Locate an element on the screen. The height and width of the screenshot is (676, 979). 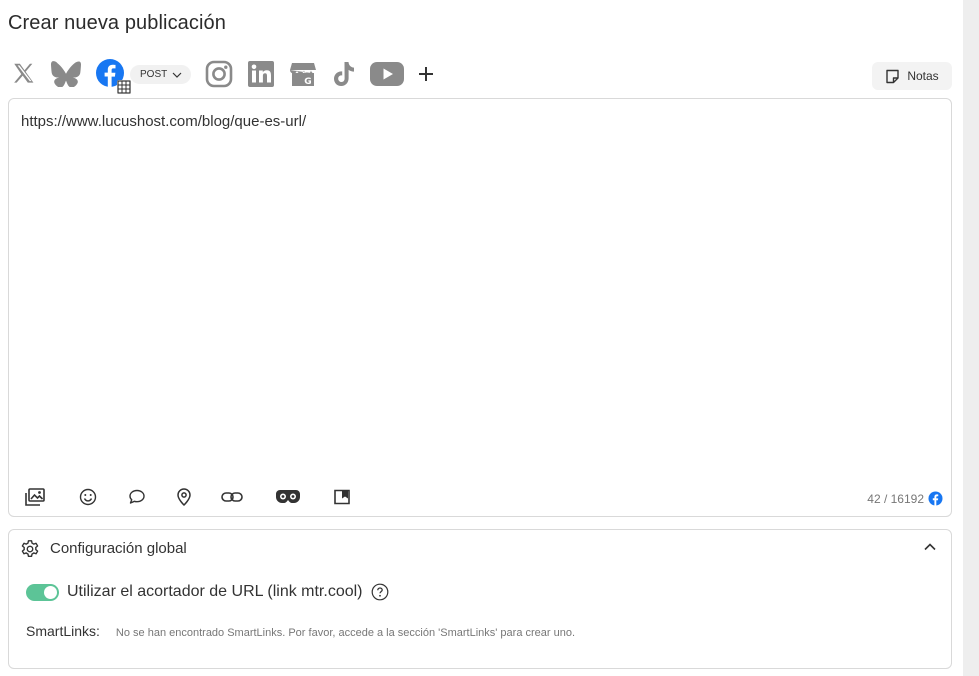
question-icon is located at coordinates (379, 592).